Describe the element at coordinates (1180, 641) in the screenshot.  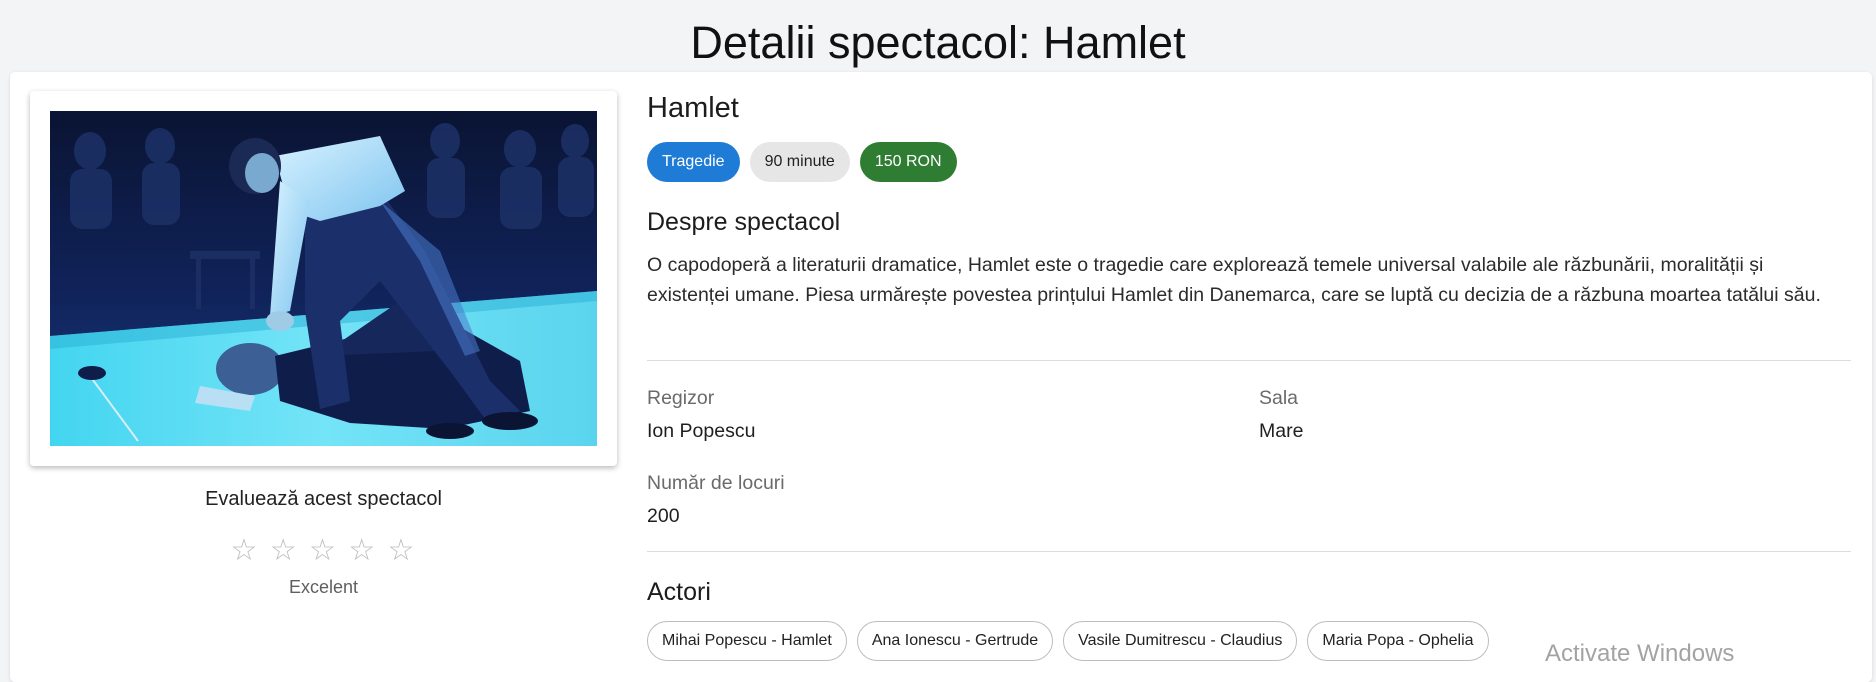
I see `actor-chip: Vasile Dumitrescu - Claudius` at that location.